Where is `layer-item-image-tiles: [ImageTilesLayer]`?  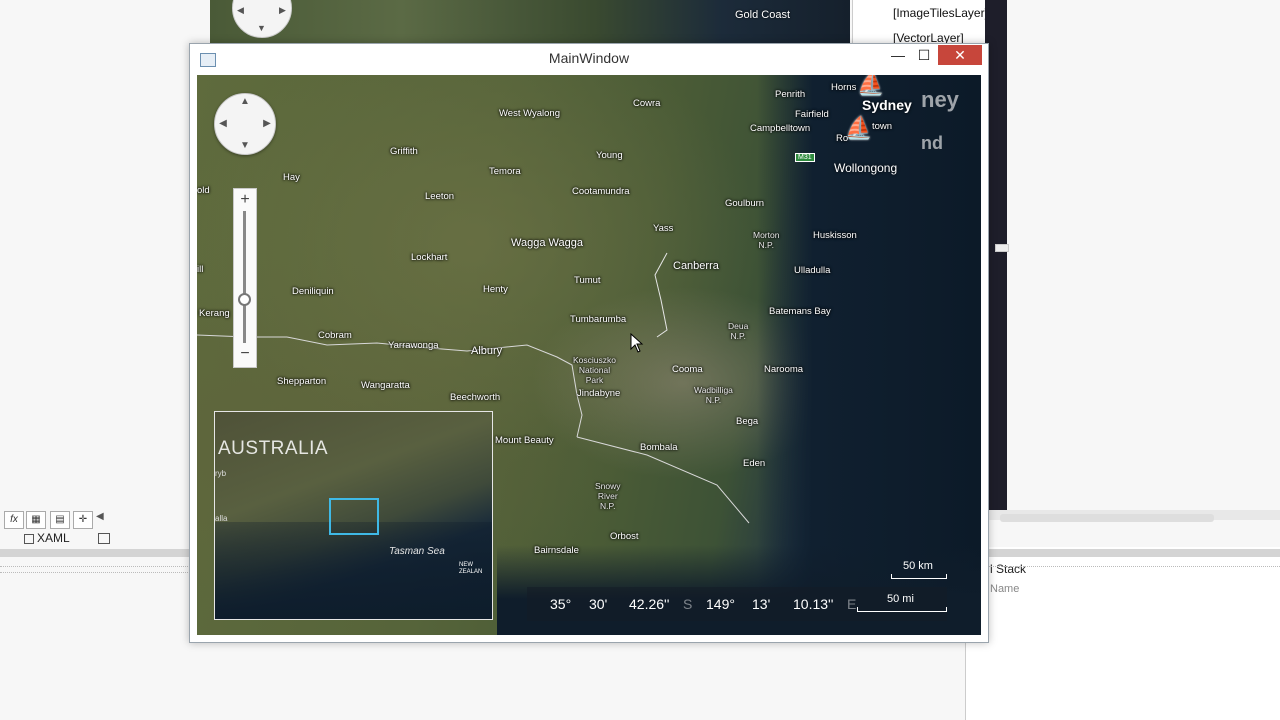 layer-item-image-tiles: [ImageTilesLayer] is located at coordinates (940, 13).